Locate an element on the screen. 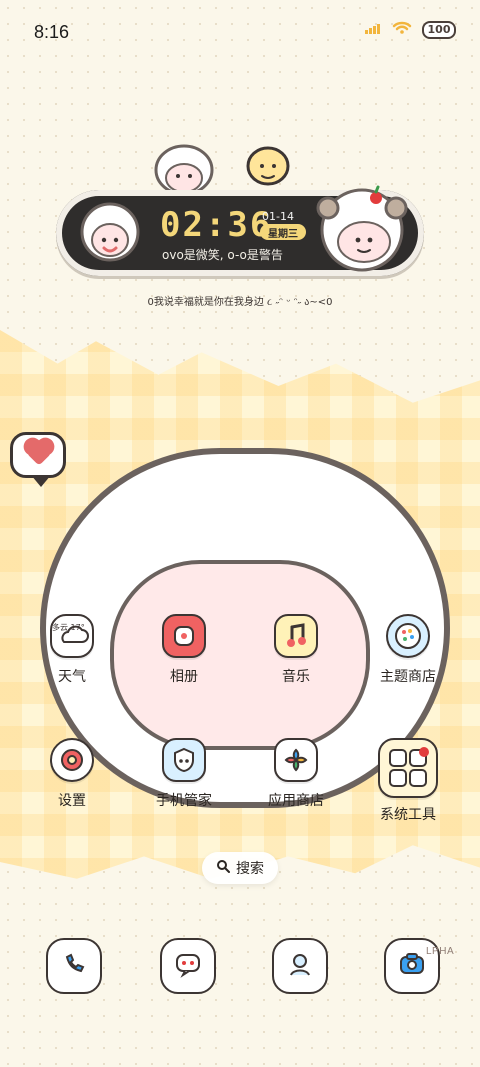 The image size is (480, 1067). dock is located at coordinates (240, 970).